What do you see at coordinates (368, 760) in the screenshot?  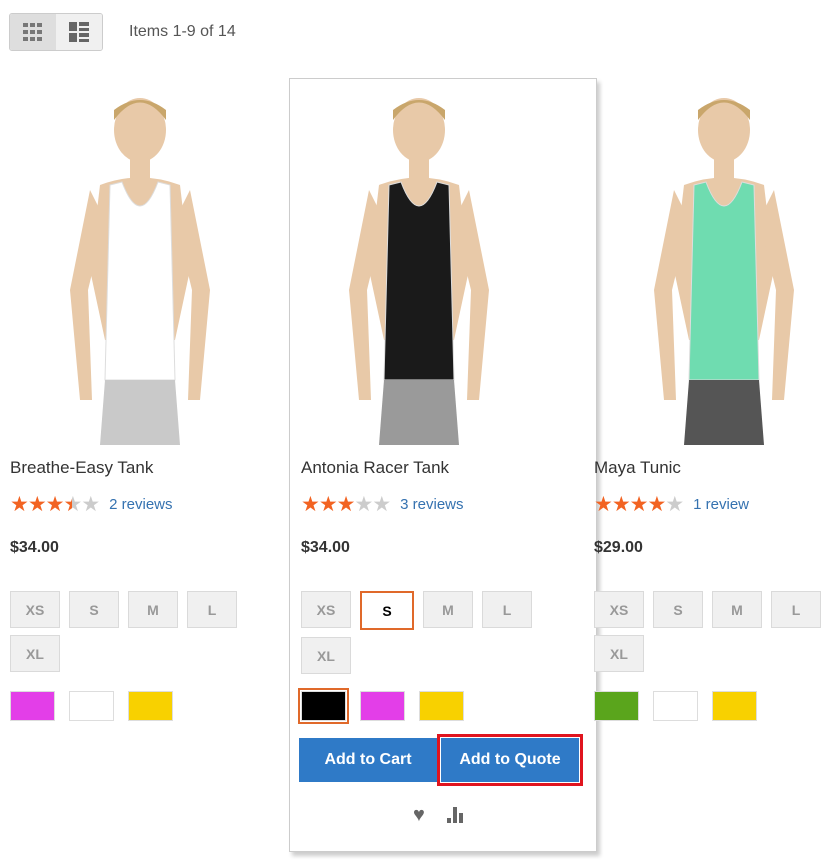 I see `add-to-cart-button: Add to Cart` at bounding box center [368, 760].